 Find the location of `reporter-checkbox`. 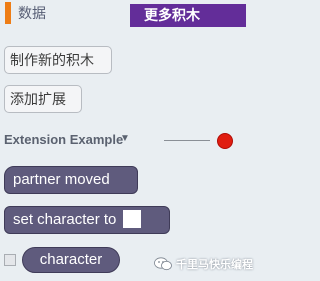

reporter-checkbox is located at coordinates (10, 260).